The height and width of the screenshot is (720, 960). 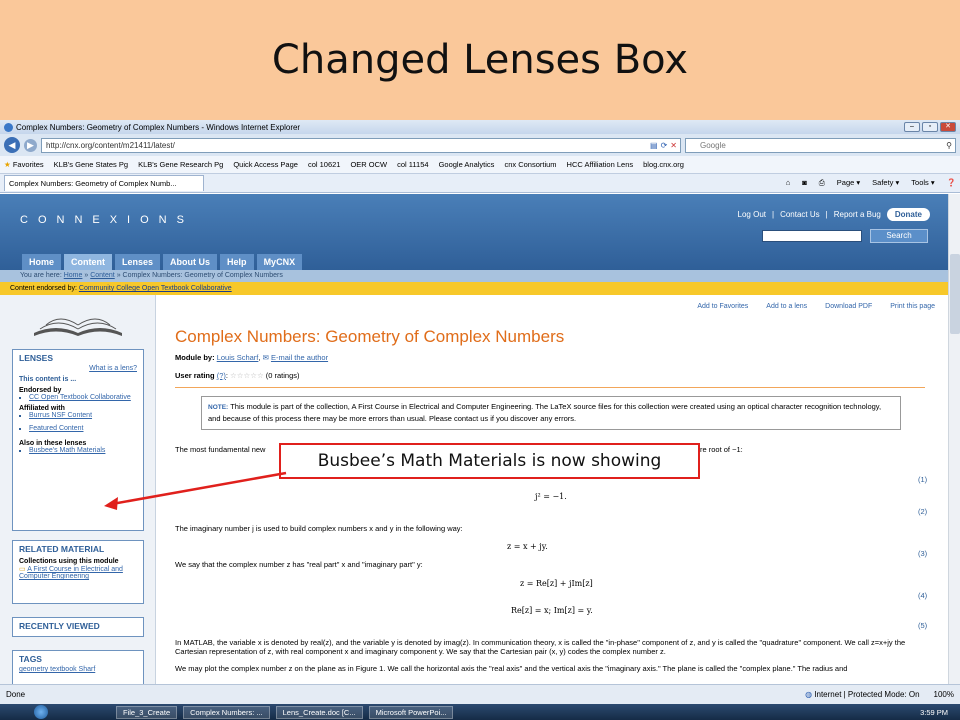 What do you see at coordinates (654, 145) in the screenshot?
I see `compat-icon: ▤` at bounding box center [654, 145].